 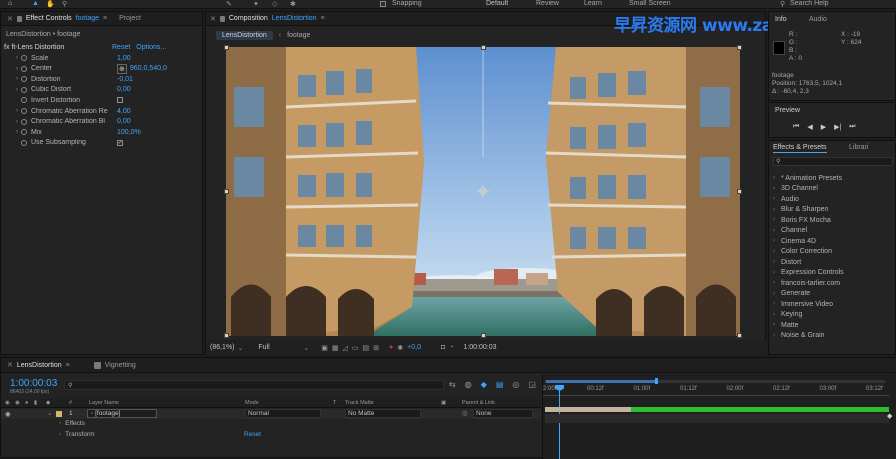 I want to click on transparency-grid-icon: ▦, so click(x=335, y=348).